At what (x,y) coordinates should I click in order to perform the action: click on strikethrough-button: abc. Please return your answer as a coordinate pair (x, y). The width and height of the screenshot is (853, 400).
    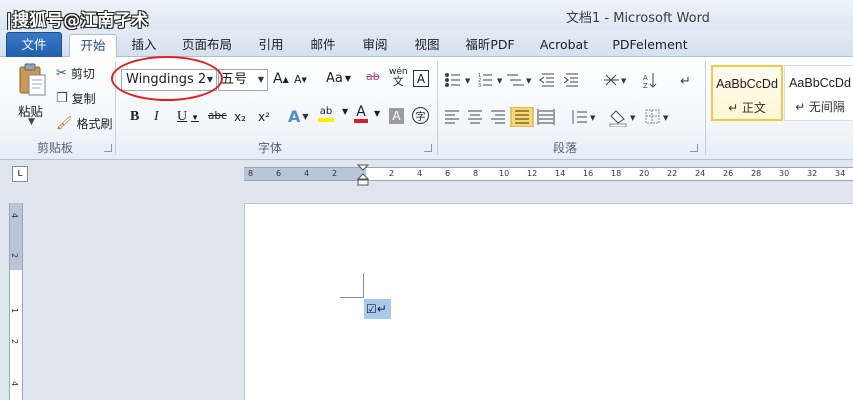
    Looking at the image, I should click on (217, 116).